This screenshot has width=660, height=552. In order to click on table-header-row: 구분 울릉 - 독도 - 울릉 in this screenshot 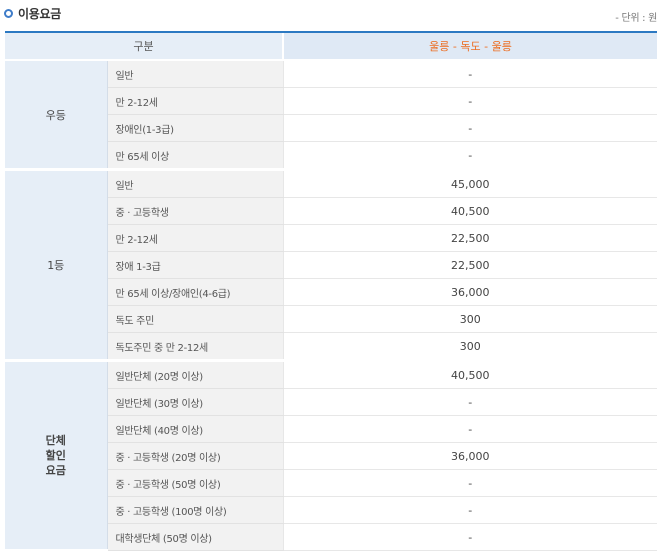, I will do `click(331, 46)`.